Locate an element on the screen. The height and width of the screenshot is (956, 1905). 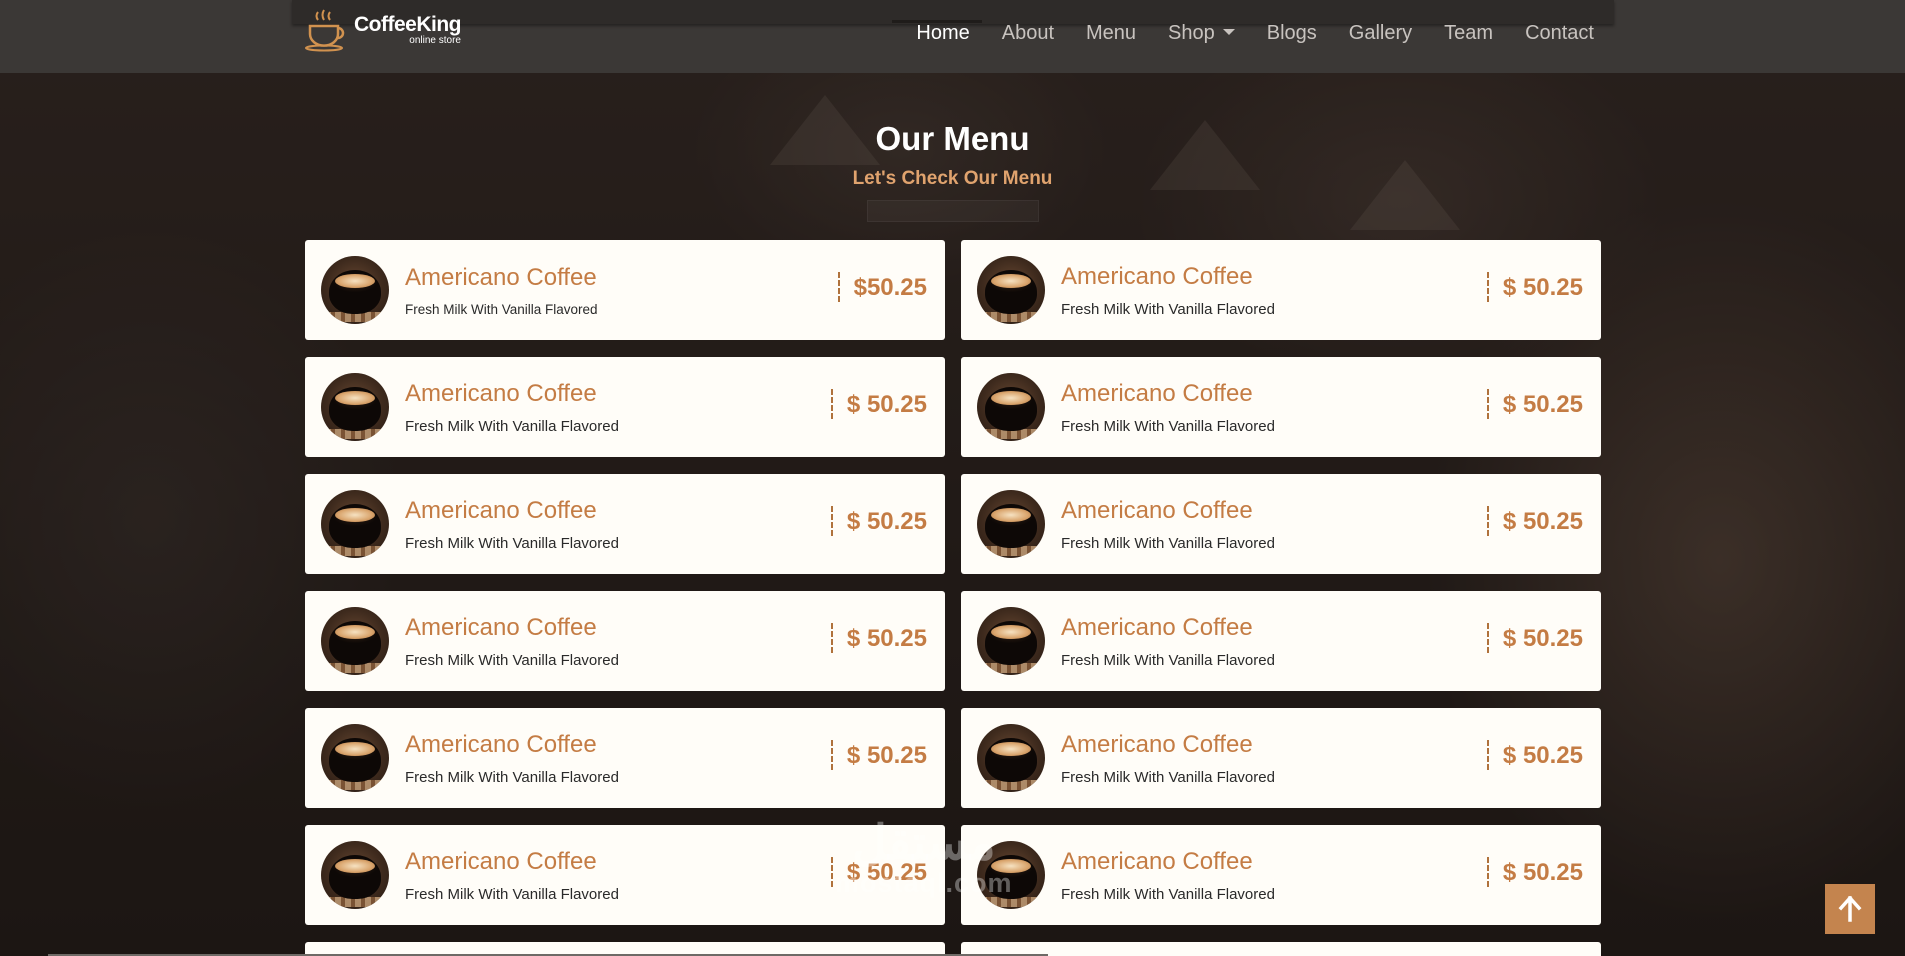
nav-contact: Contact is located at coordinates (1559, 33).